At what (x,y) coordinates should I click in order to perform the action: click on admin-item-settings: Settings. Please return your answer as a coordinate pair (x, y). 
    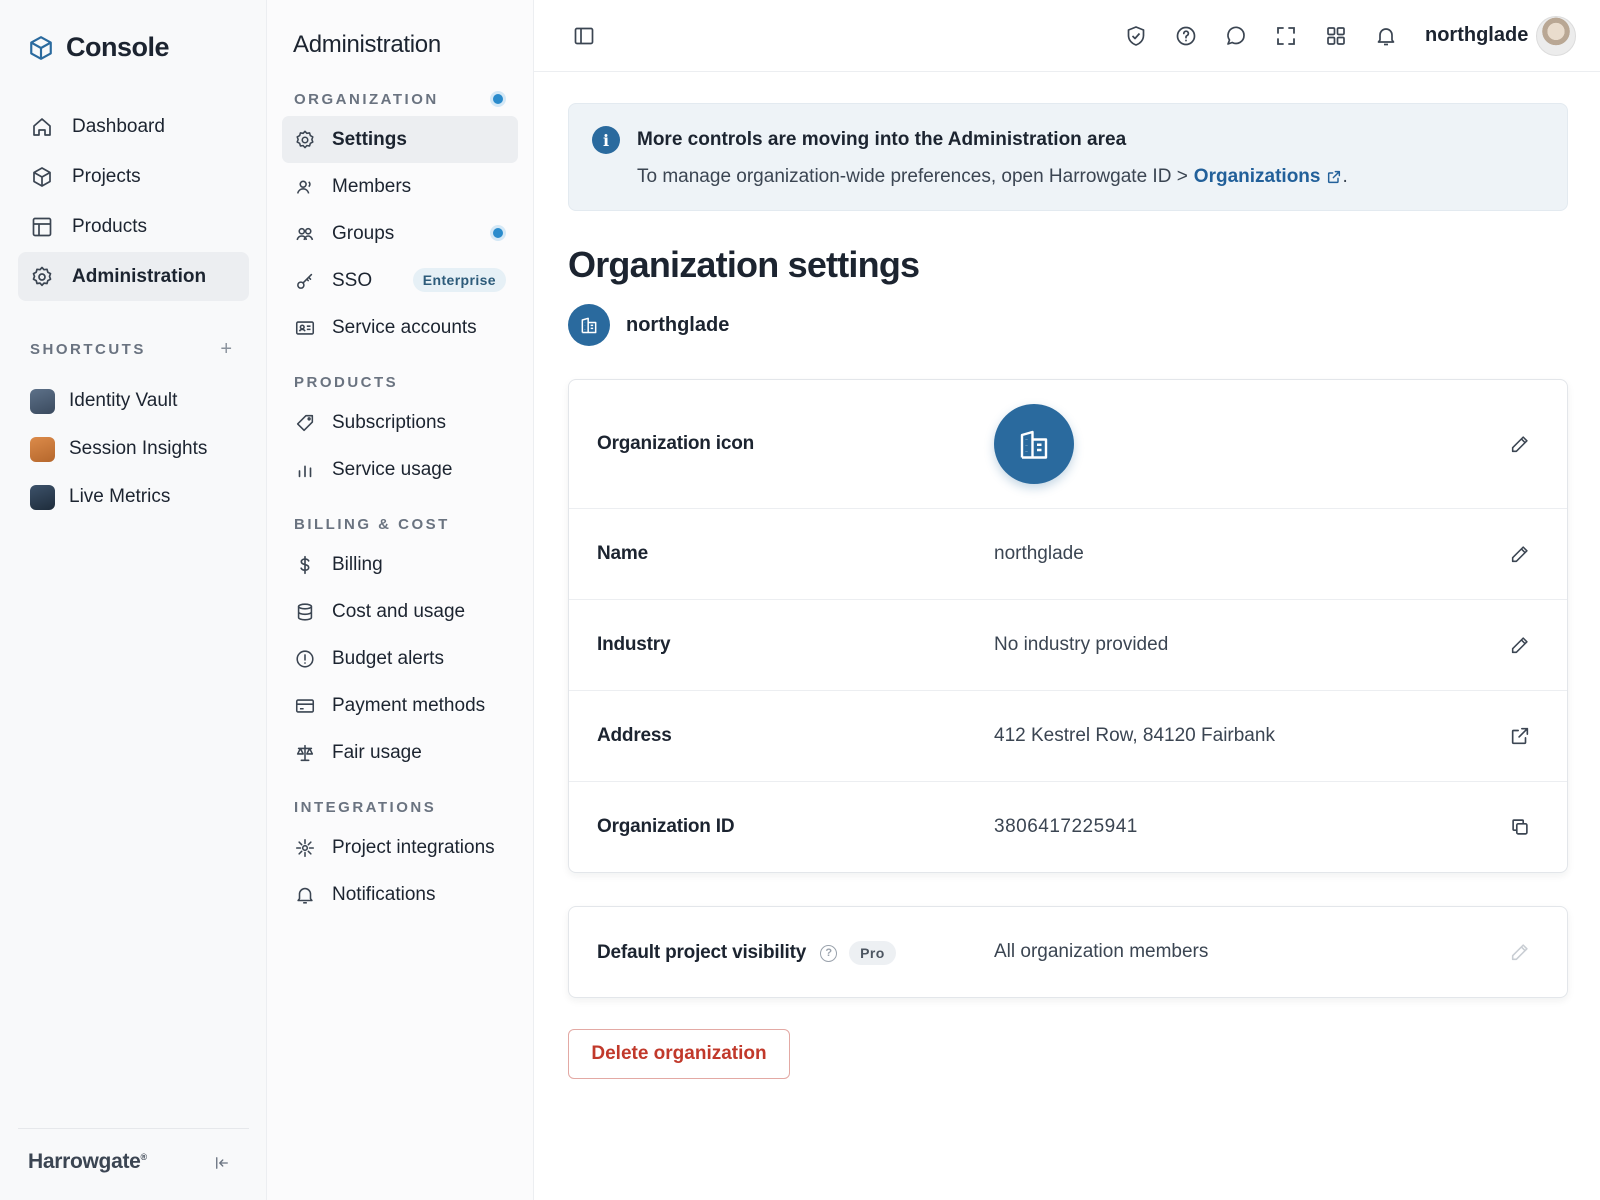
    Looking at the image, I should click on (400, 139).